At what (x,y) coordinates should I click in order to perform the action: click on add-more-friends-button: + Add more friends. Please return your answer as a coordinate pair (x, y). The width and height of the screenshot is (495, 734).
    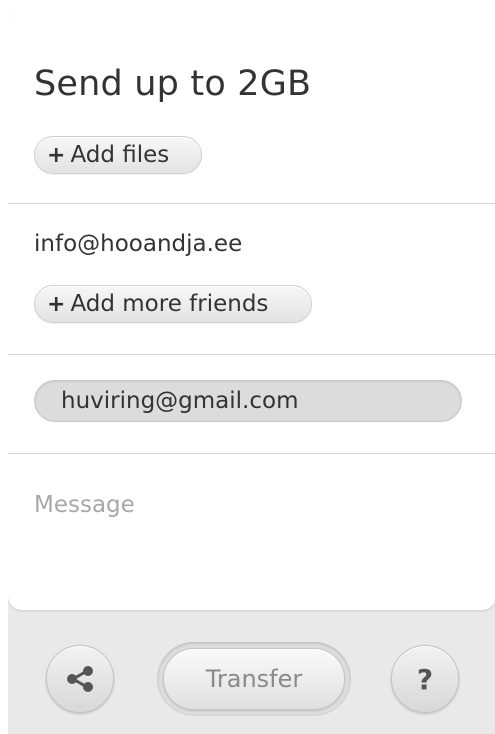
    Looking at the image, I should click on (173, 304).